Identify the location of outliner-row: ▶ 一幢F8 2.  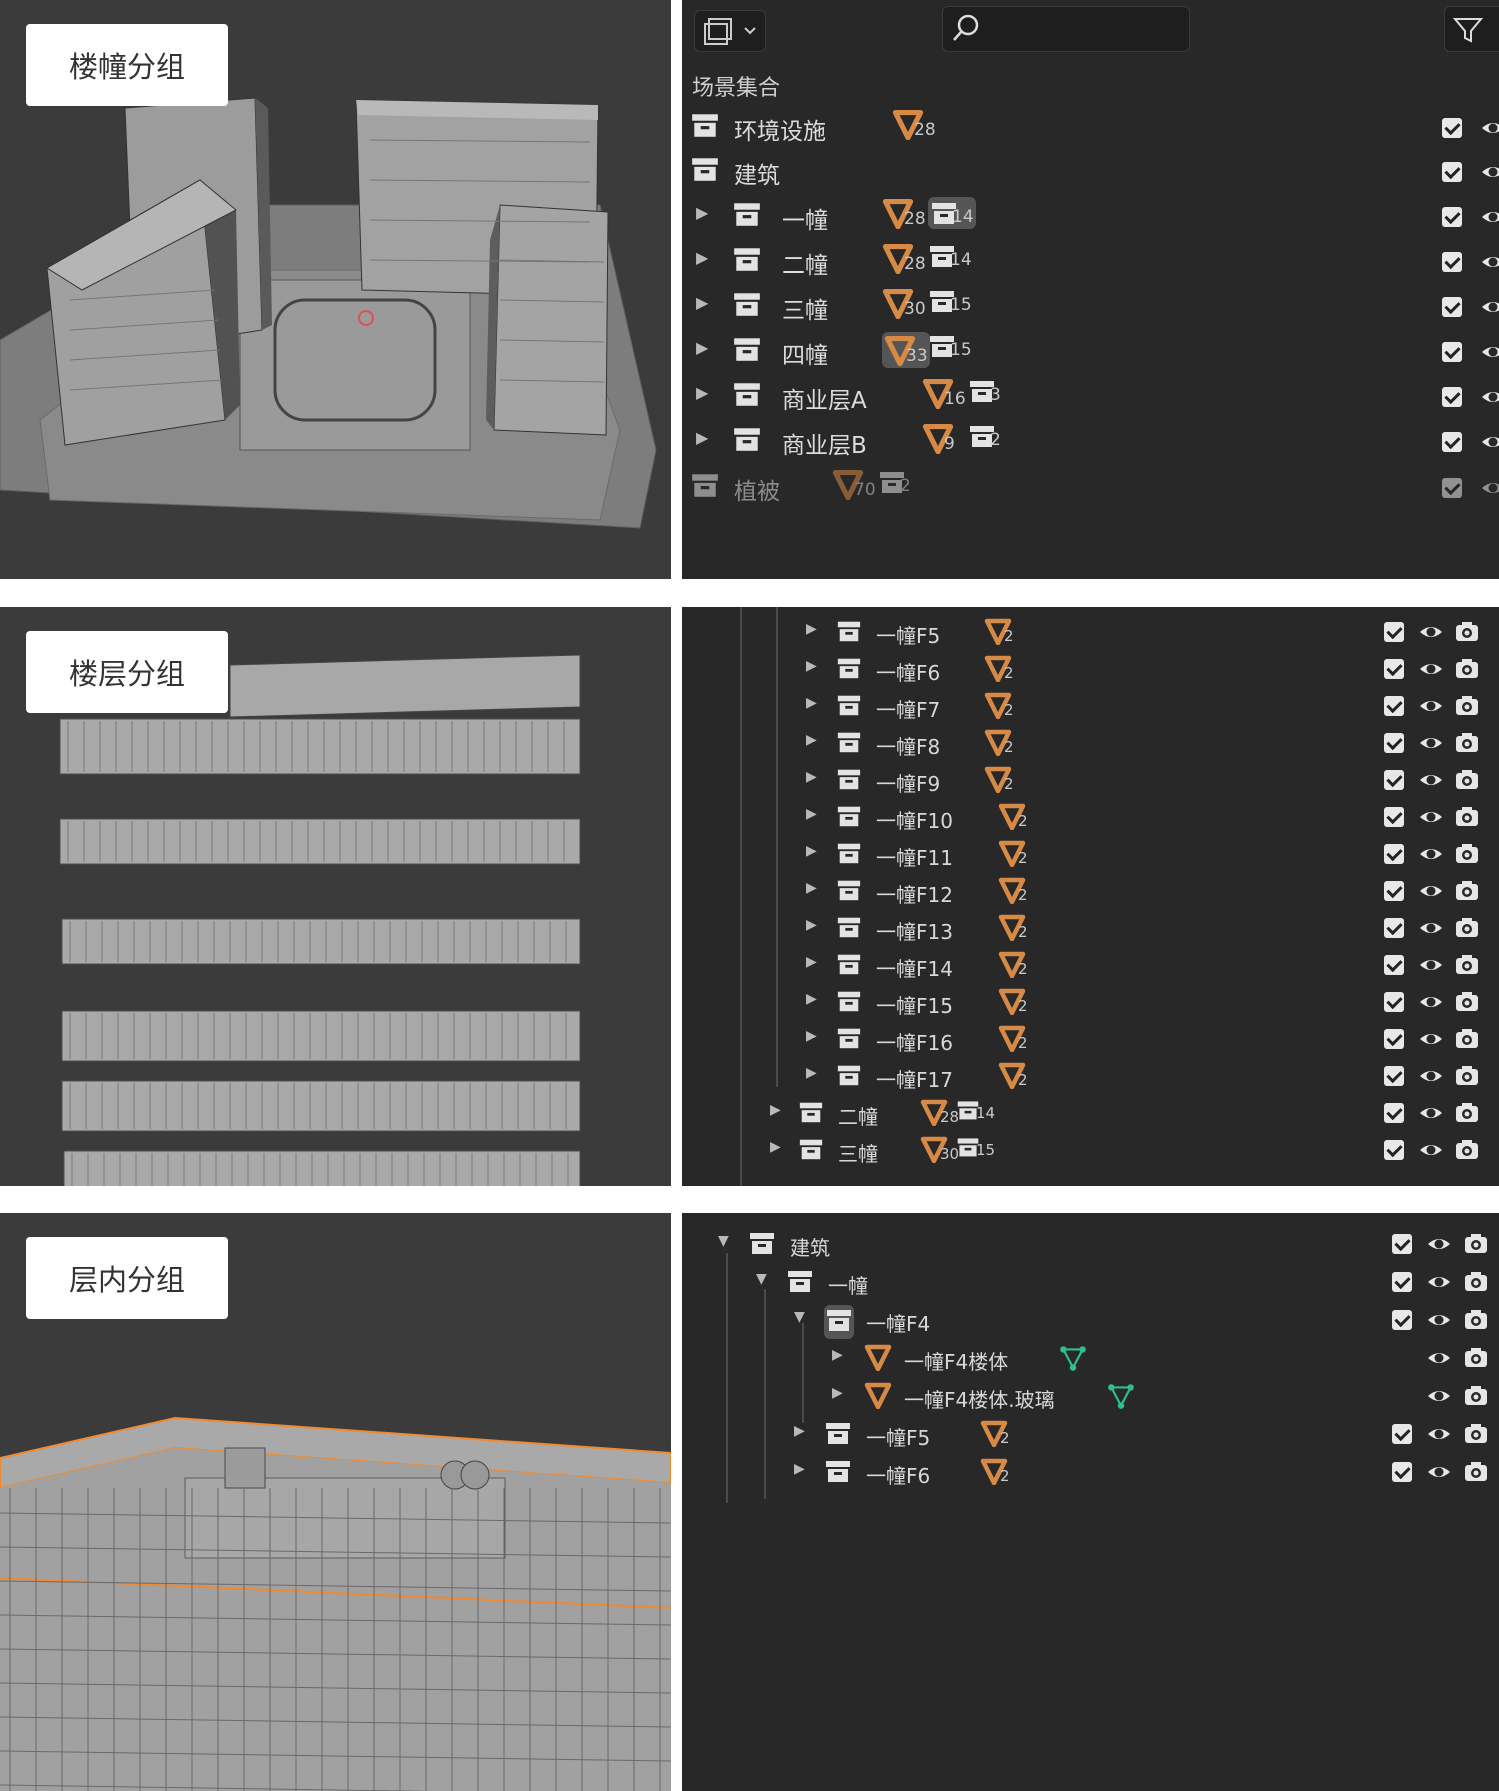
(1090, 743).